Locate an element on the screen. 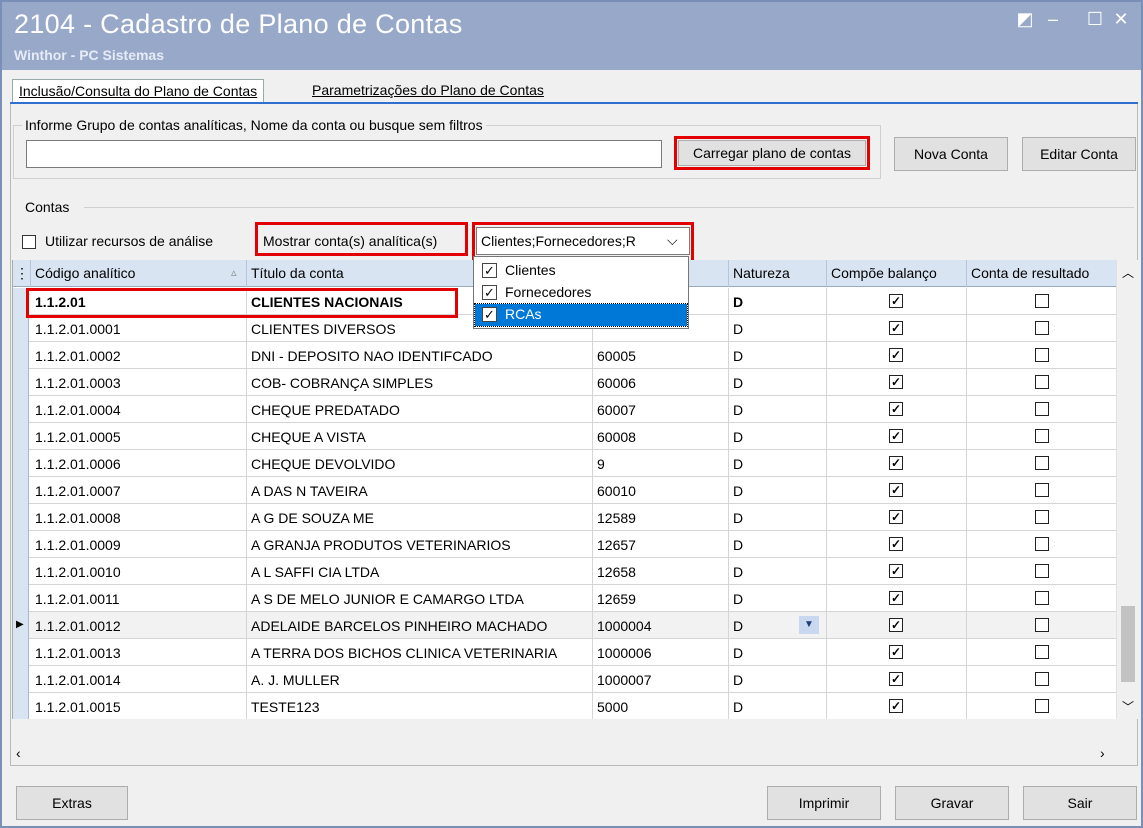 This screenshot has height=828, width=1143. analysis-checkbox is located at coordinates (29, 242).